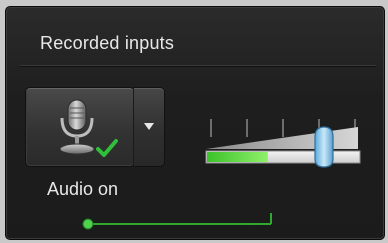  Describe the element at coordinates (107, 148) in the screenshot. I see `checkmark-icon` at that location.